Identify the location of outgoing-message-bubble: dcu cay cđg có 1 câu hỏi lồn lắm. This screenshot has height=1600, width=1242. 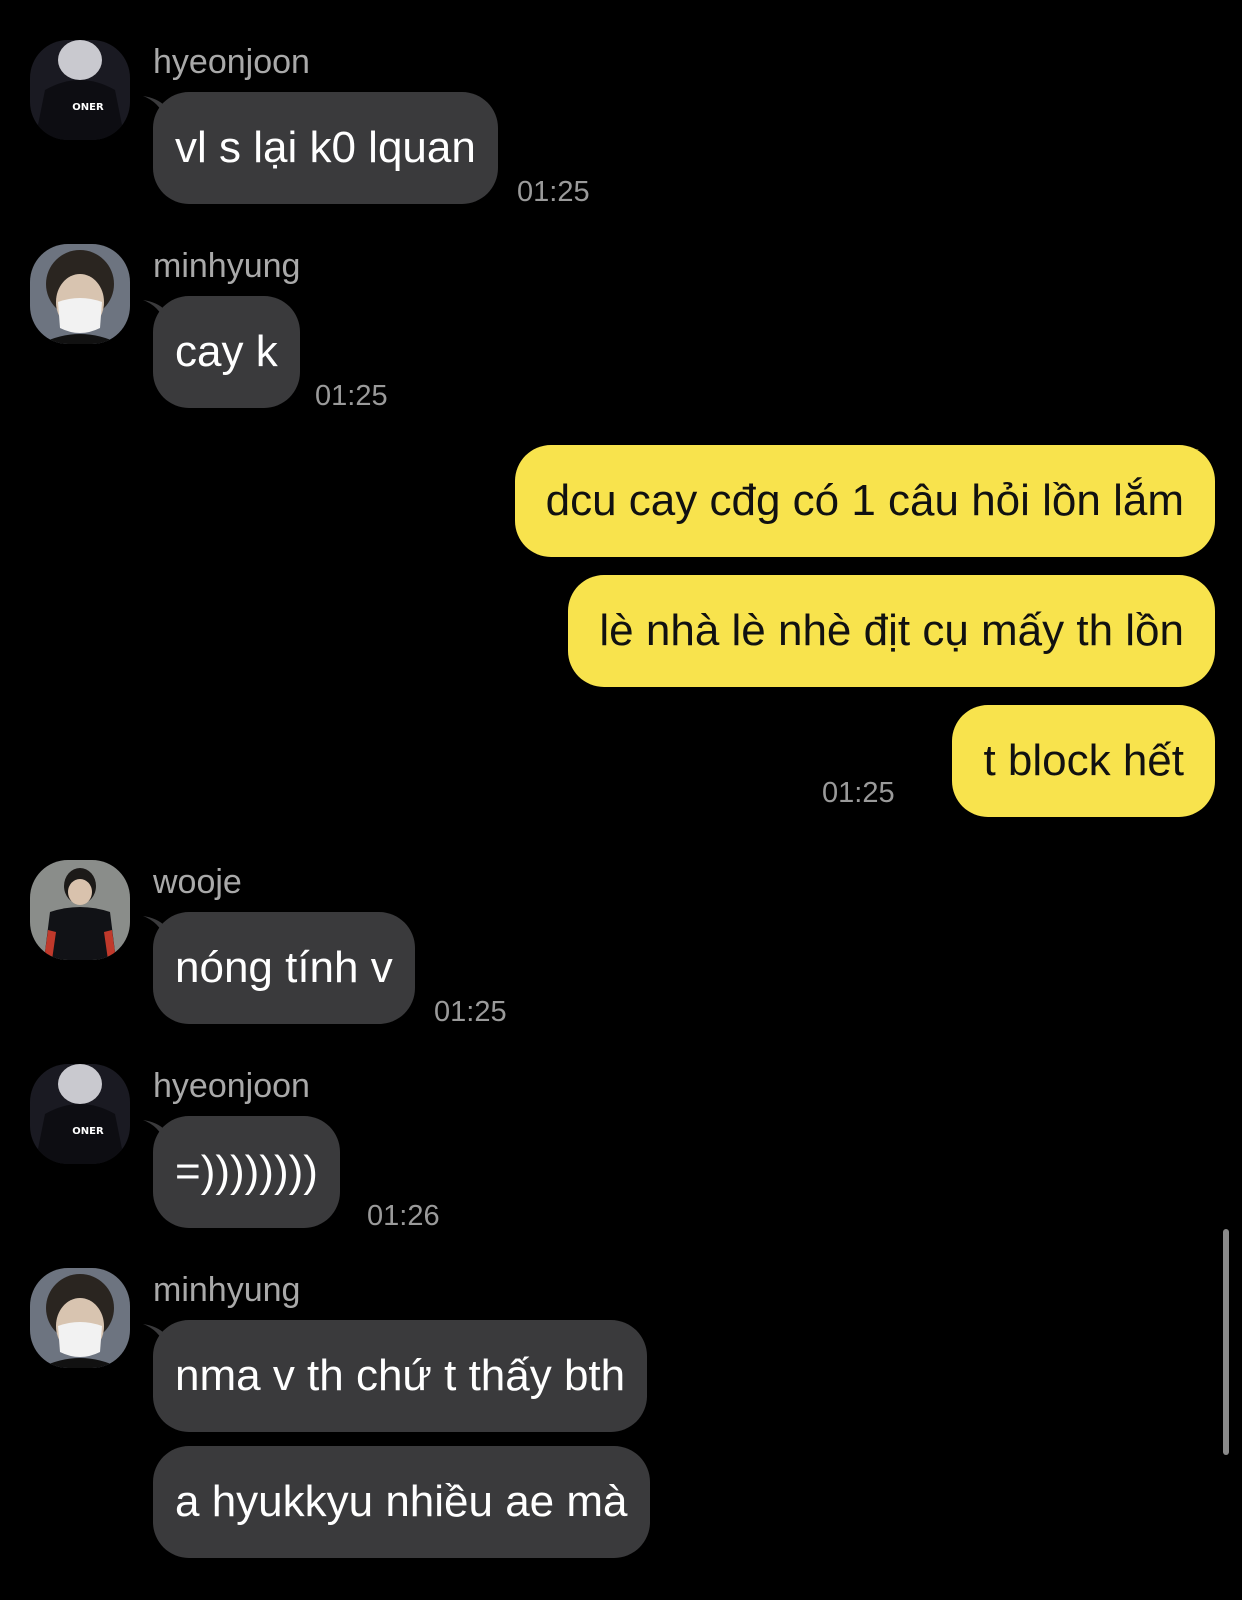
(864, 501).